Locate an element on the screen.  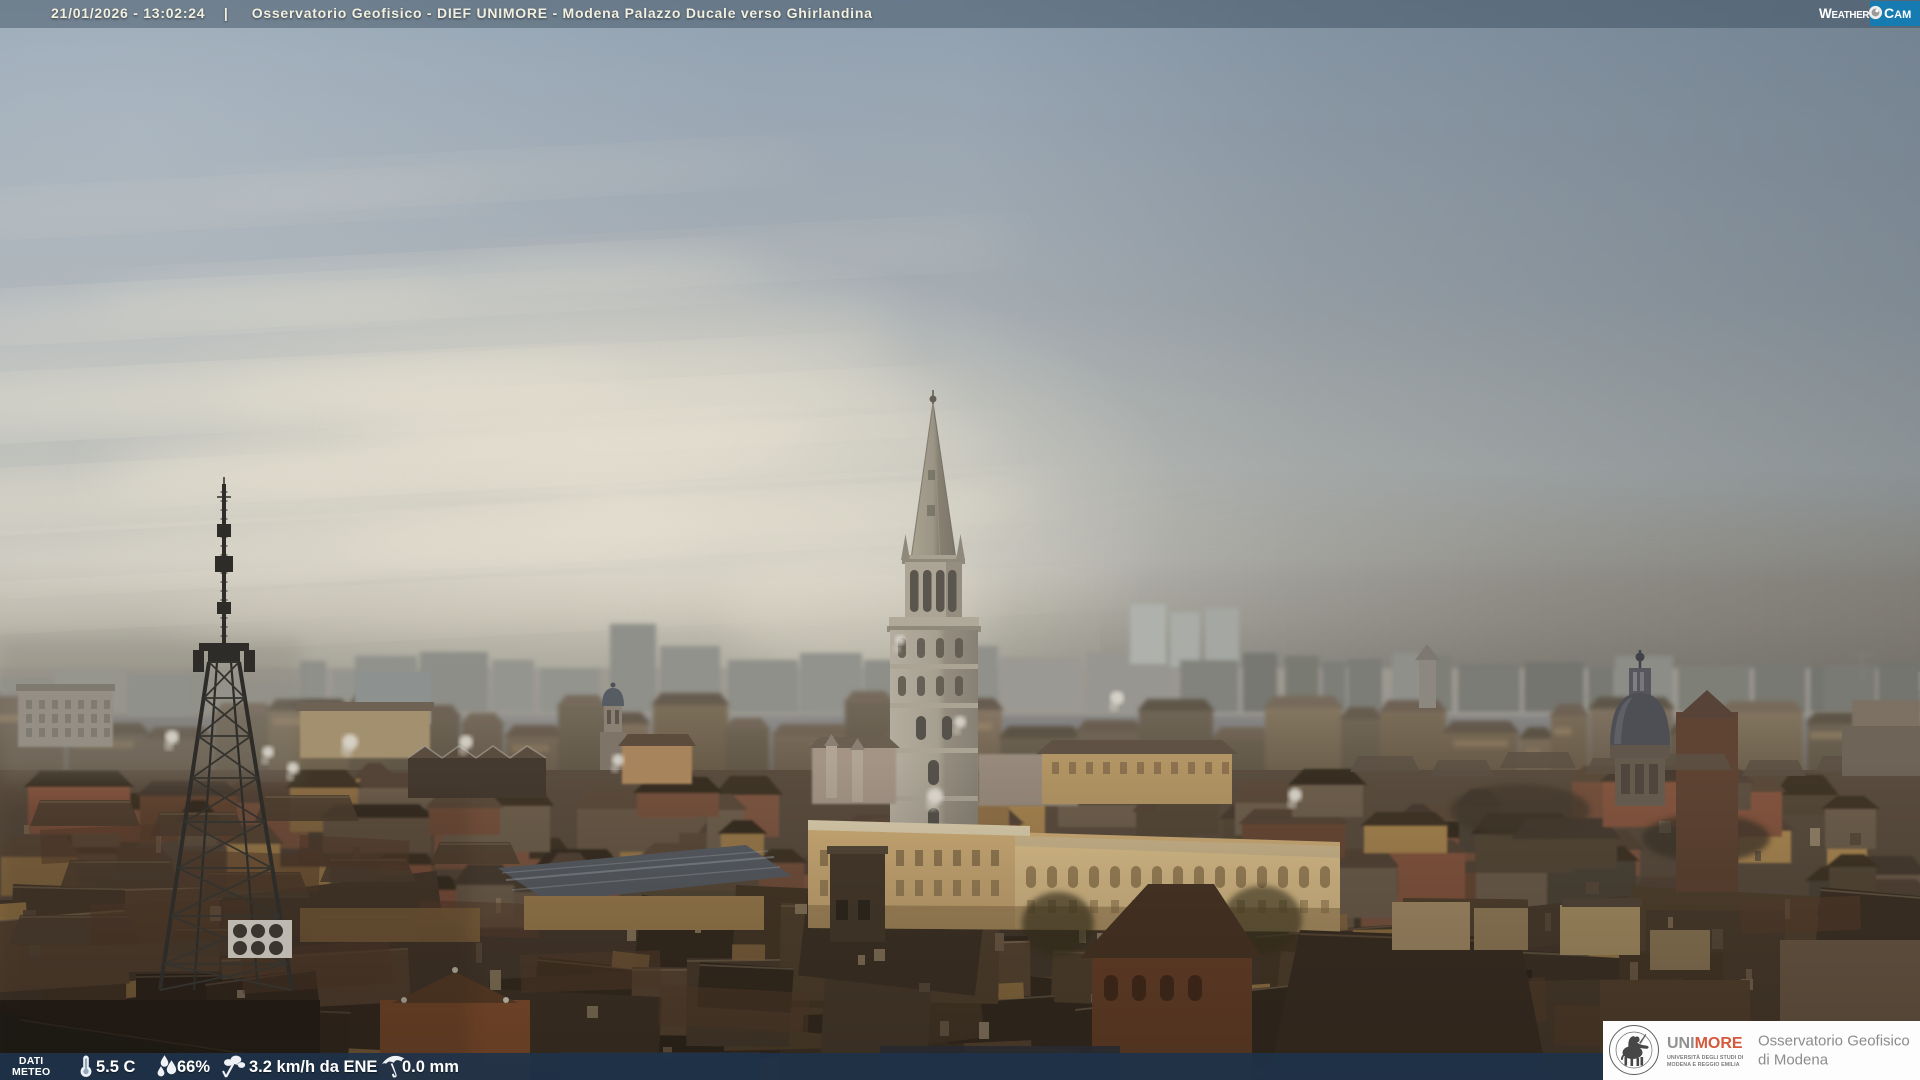
svg-text: MODENA E REGGIO EMILIA is located at coordinates (1703, 1065).